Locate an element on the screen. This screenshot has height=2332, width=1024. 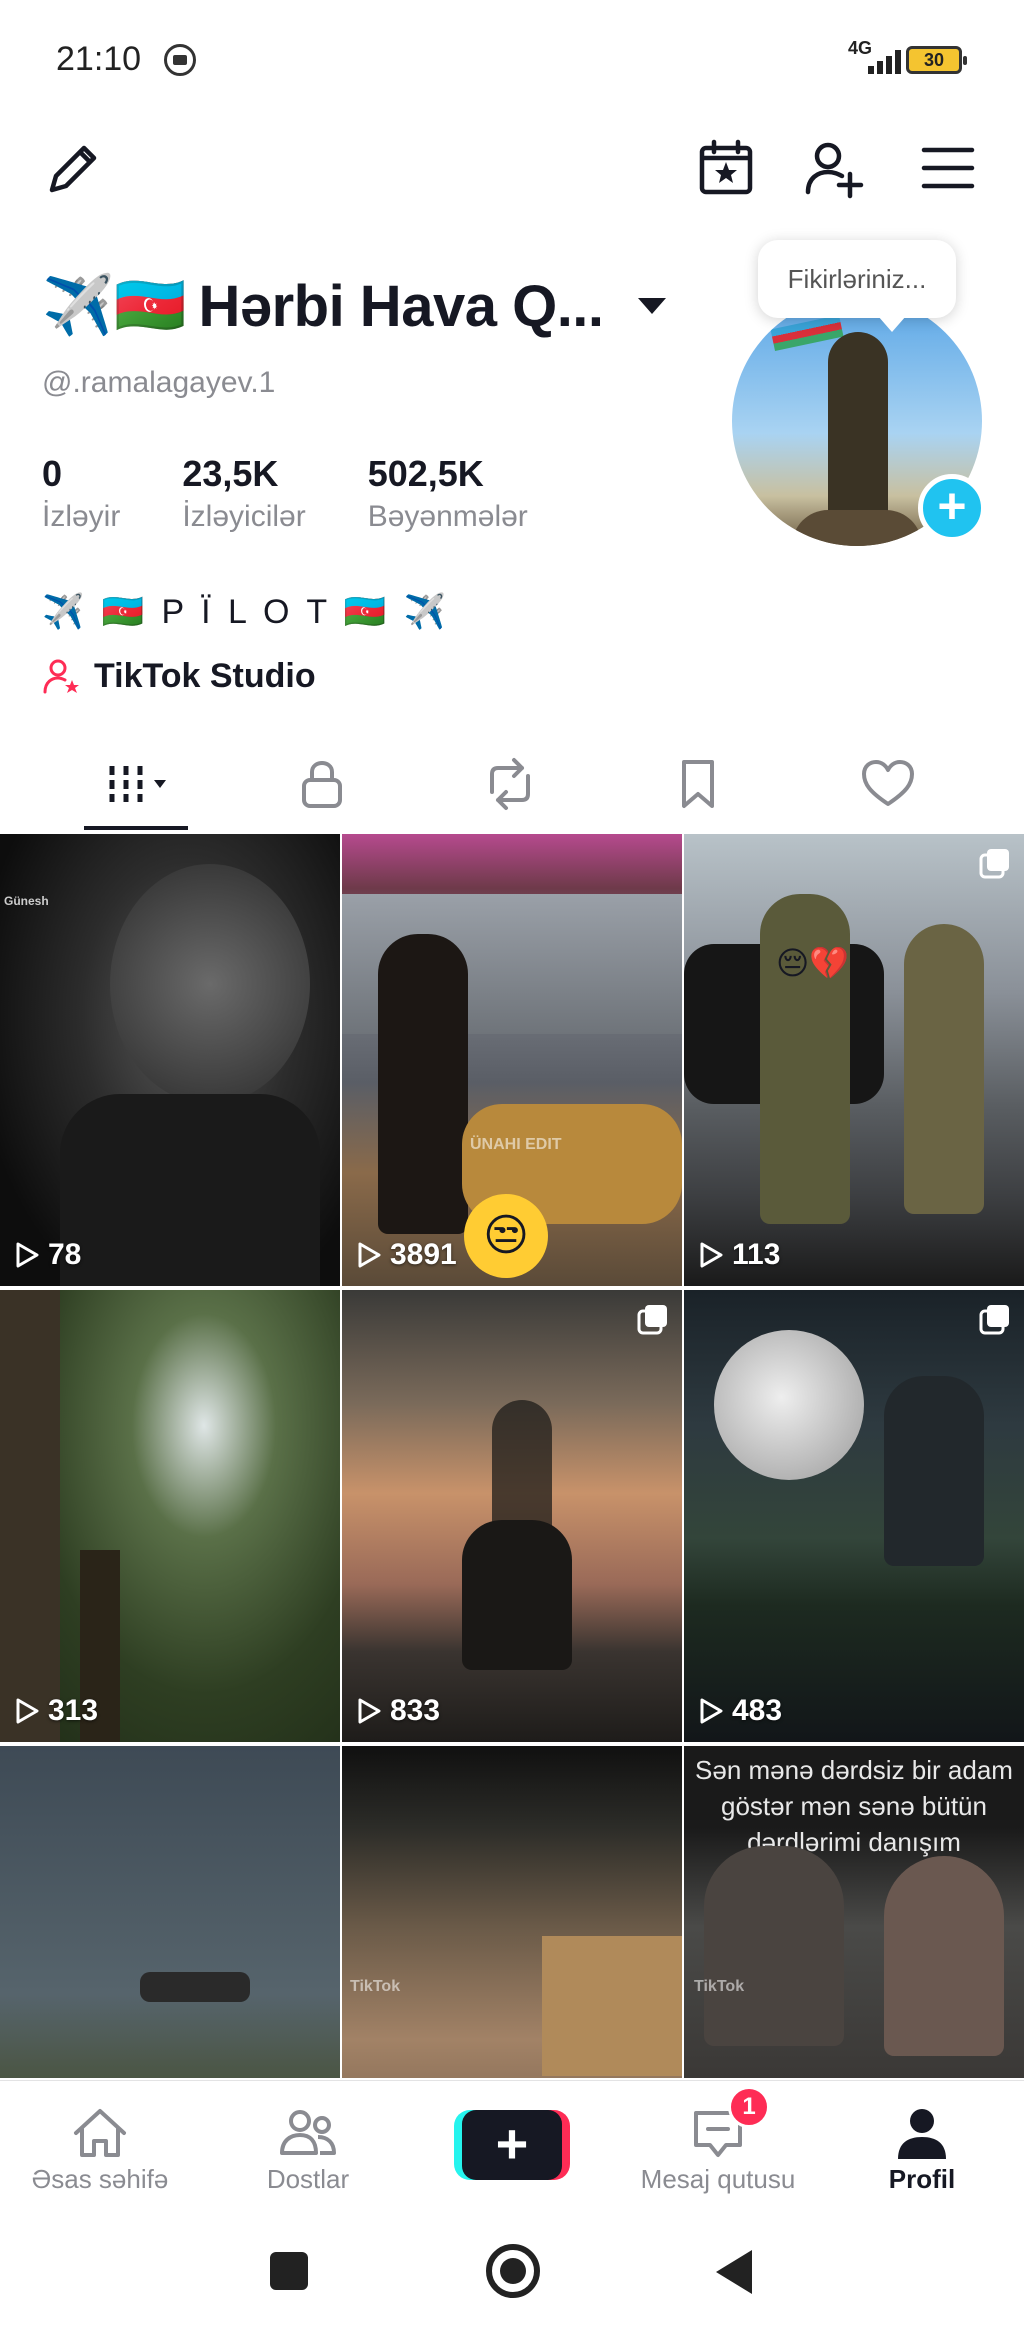
view-count-value: 113 is located at coordinates (756, 1254).